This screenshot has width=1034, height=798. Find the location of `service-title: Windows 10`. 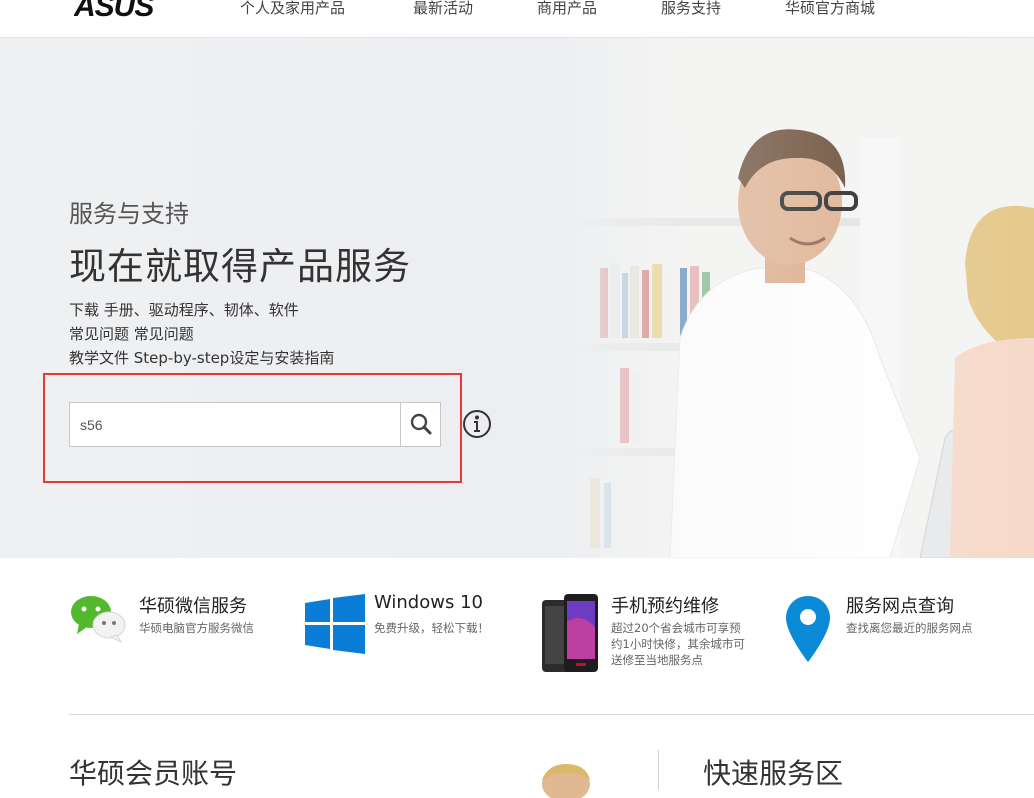

service-title: Windows 10 is located at coordinates (428, 602).